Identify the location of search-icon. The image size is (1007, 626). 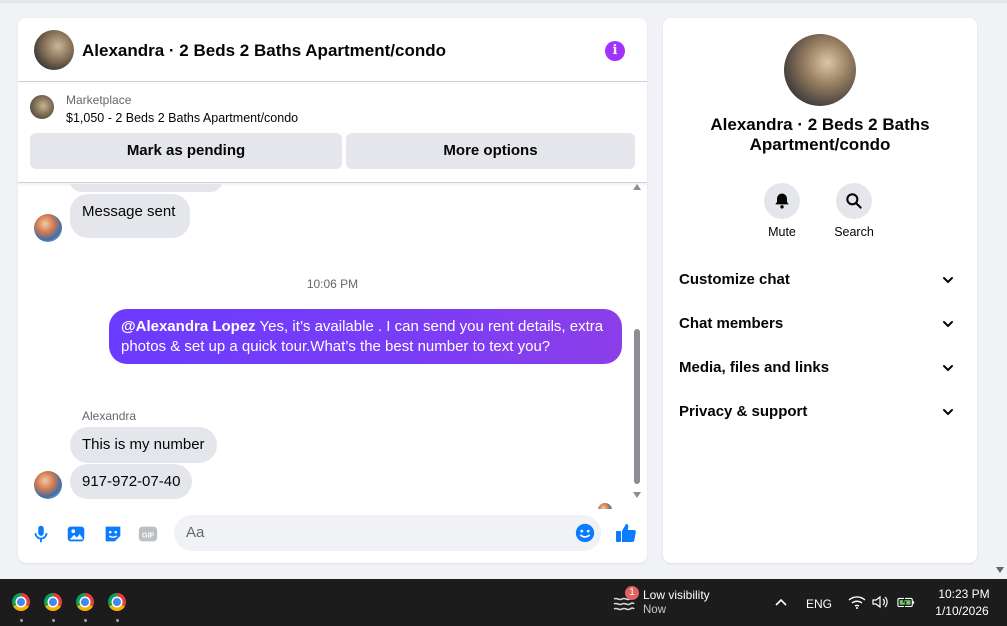
(854, 201).